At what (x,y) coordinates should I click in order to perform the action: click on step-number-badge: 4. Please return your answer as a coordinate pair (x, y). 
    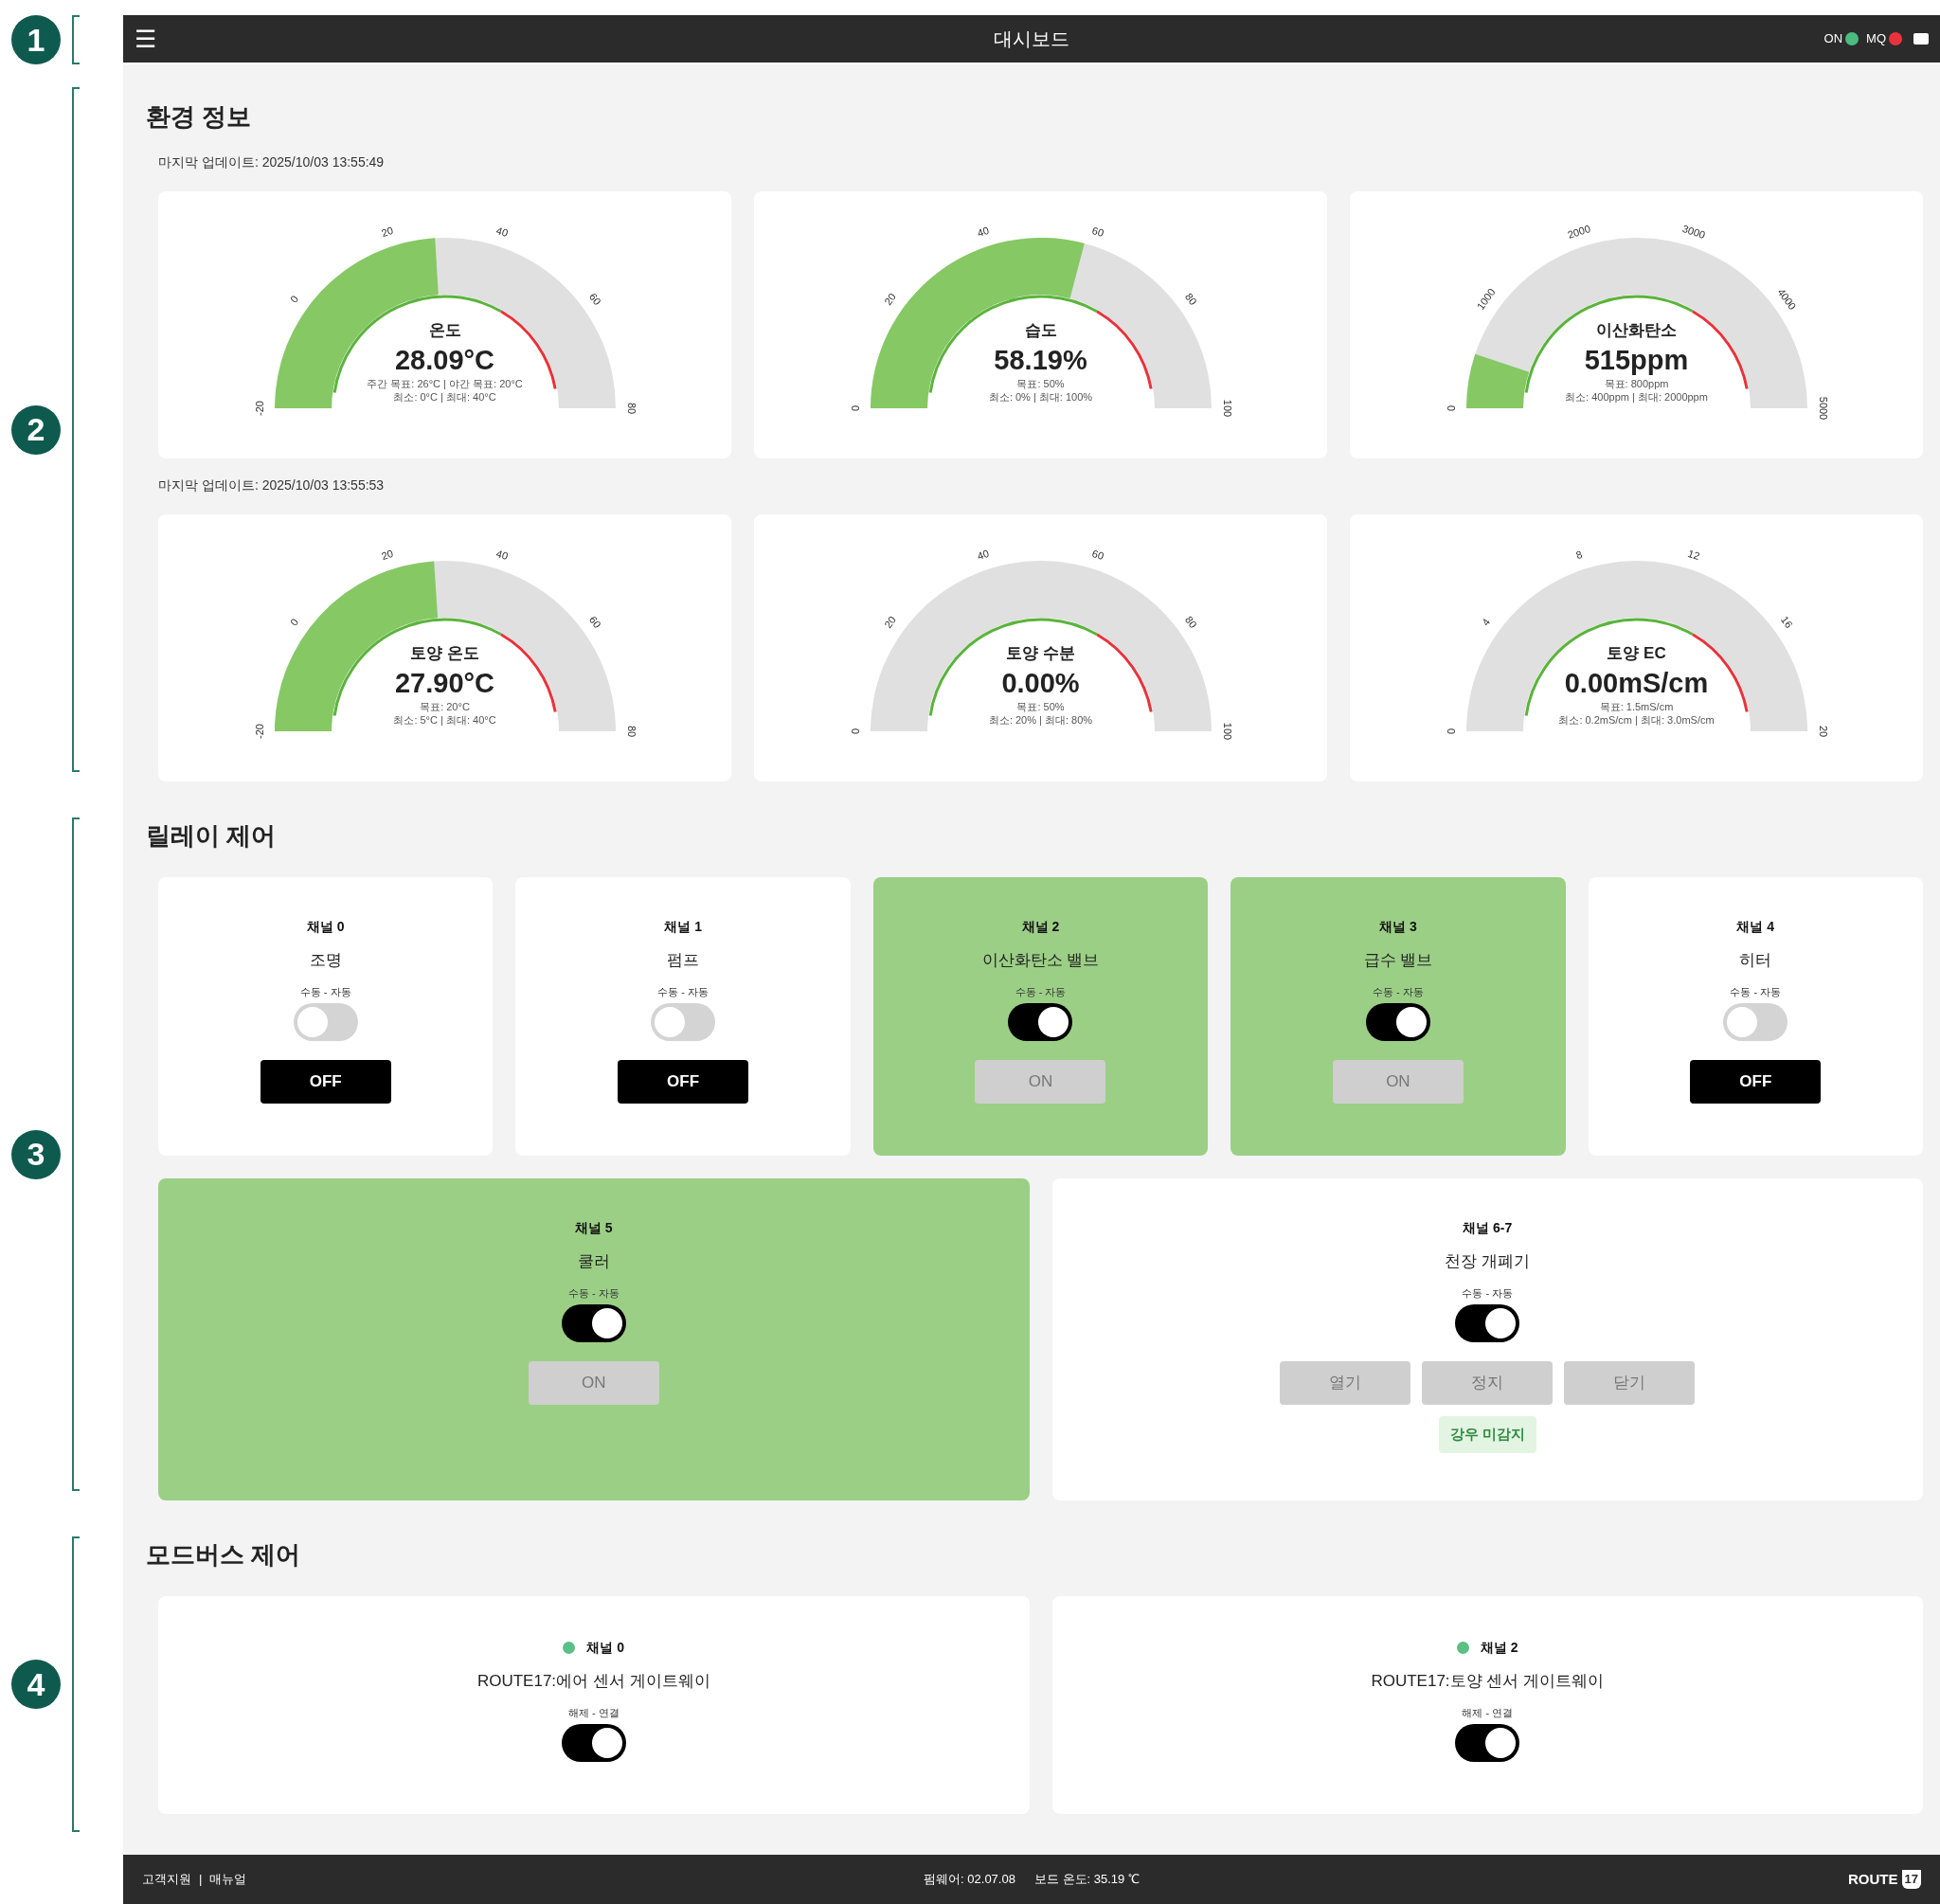
    Looking at the image, I should click on (36, 1684).